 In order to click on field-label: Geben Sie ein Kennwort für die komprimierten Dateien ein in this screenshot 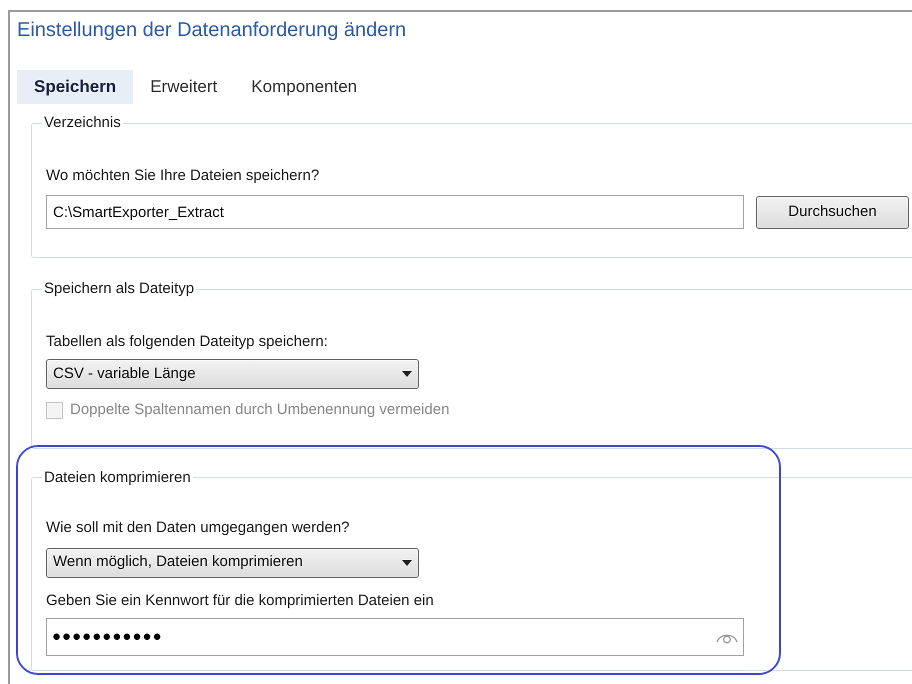, I will do `click(240, 600)`.